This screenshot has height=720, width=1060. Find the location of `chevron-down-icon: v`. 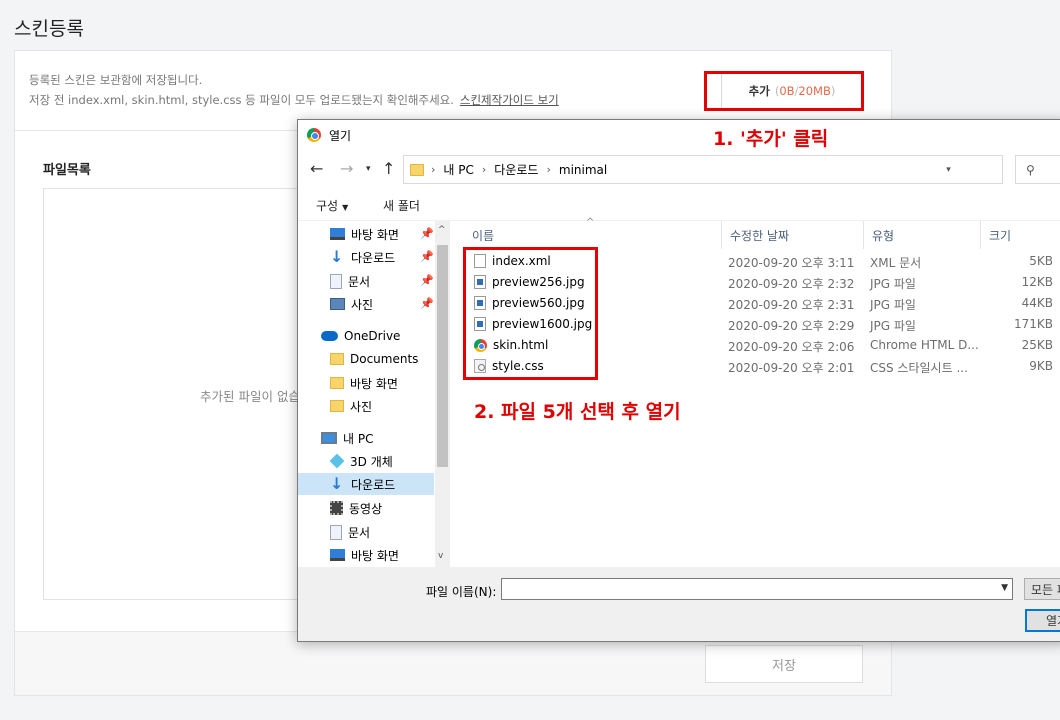

chevron-down-icon: v is located at coordinates (440, 556).